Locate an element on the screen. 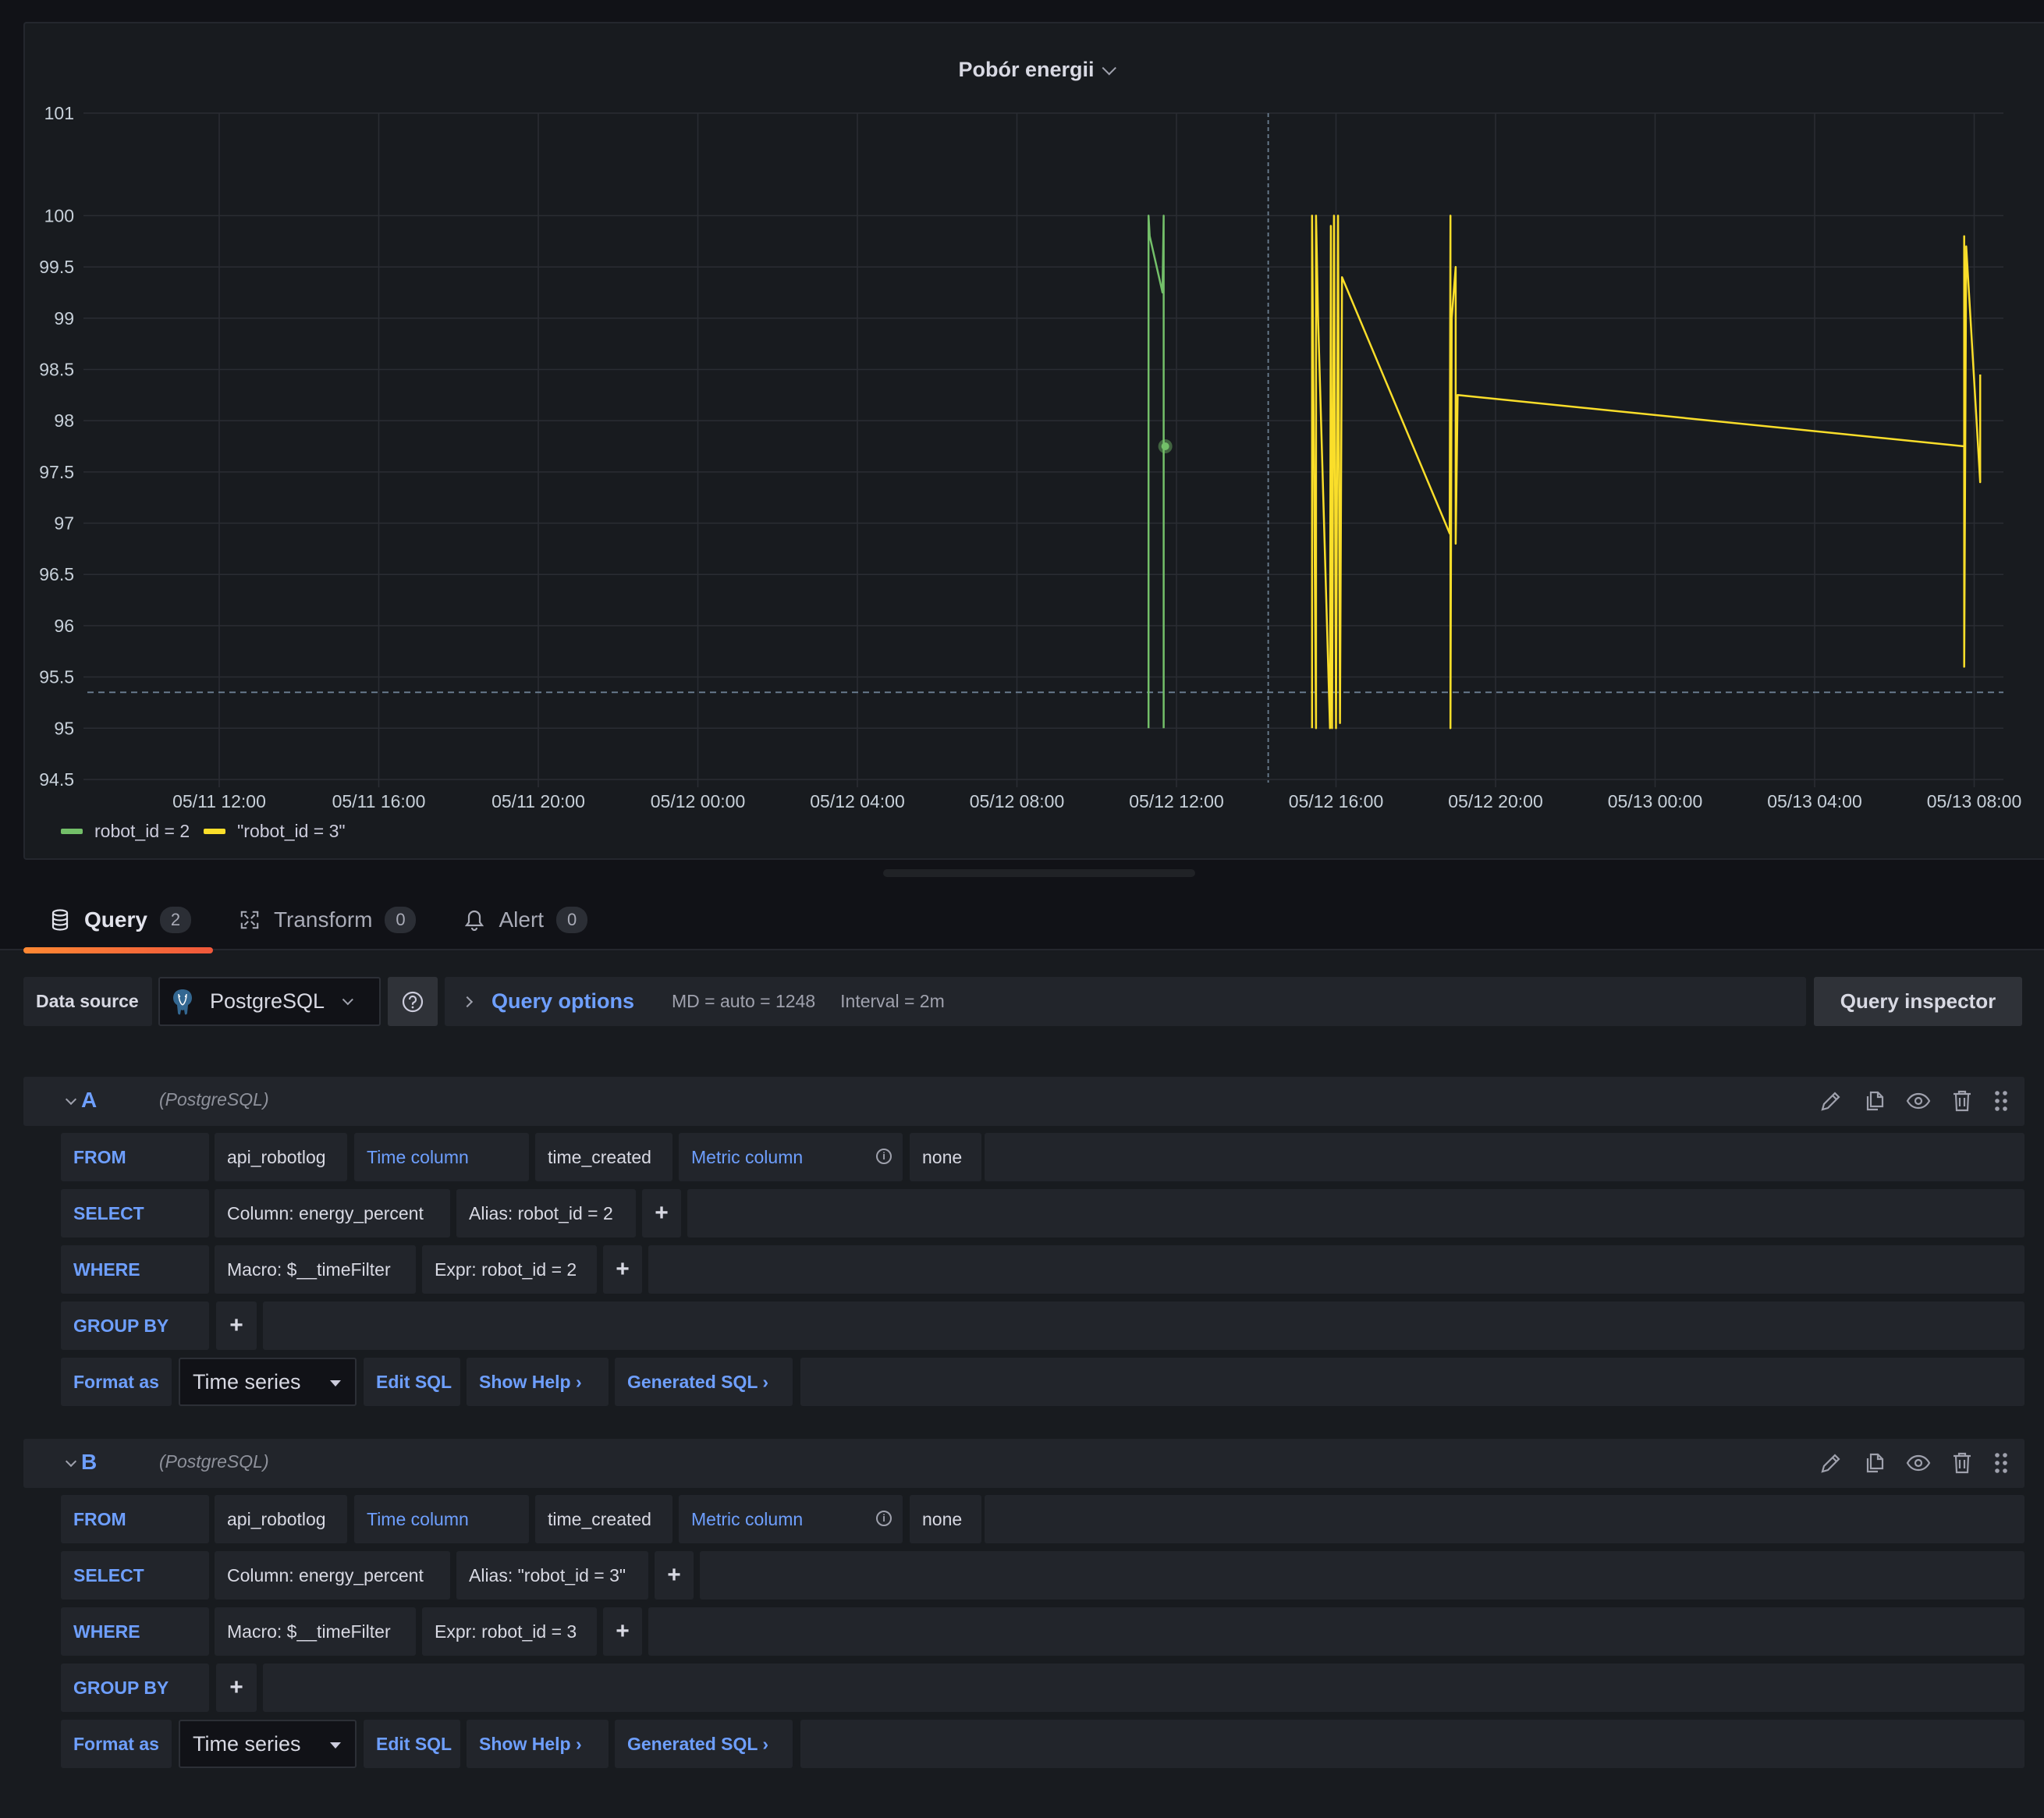 Image resolution: width=2044 pixels, height=1818 pixels. tab-query: Query 2 is located at coordinates (118, 921).